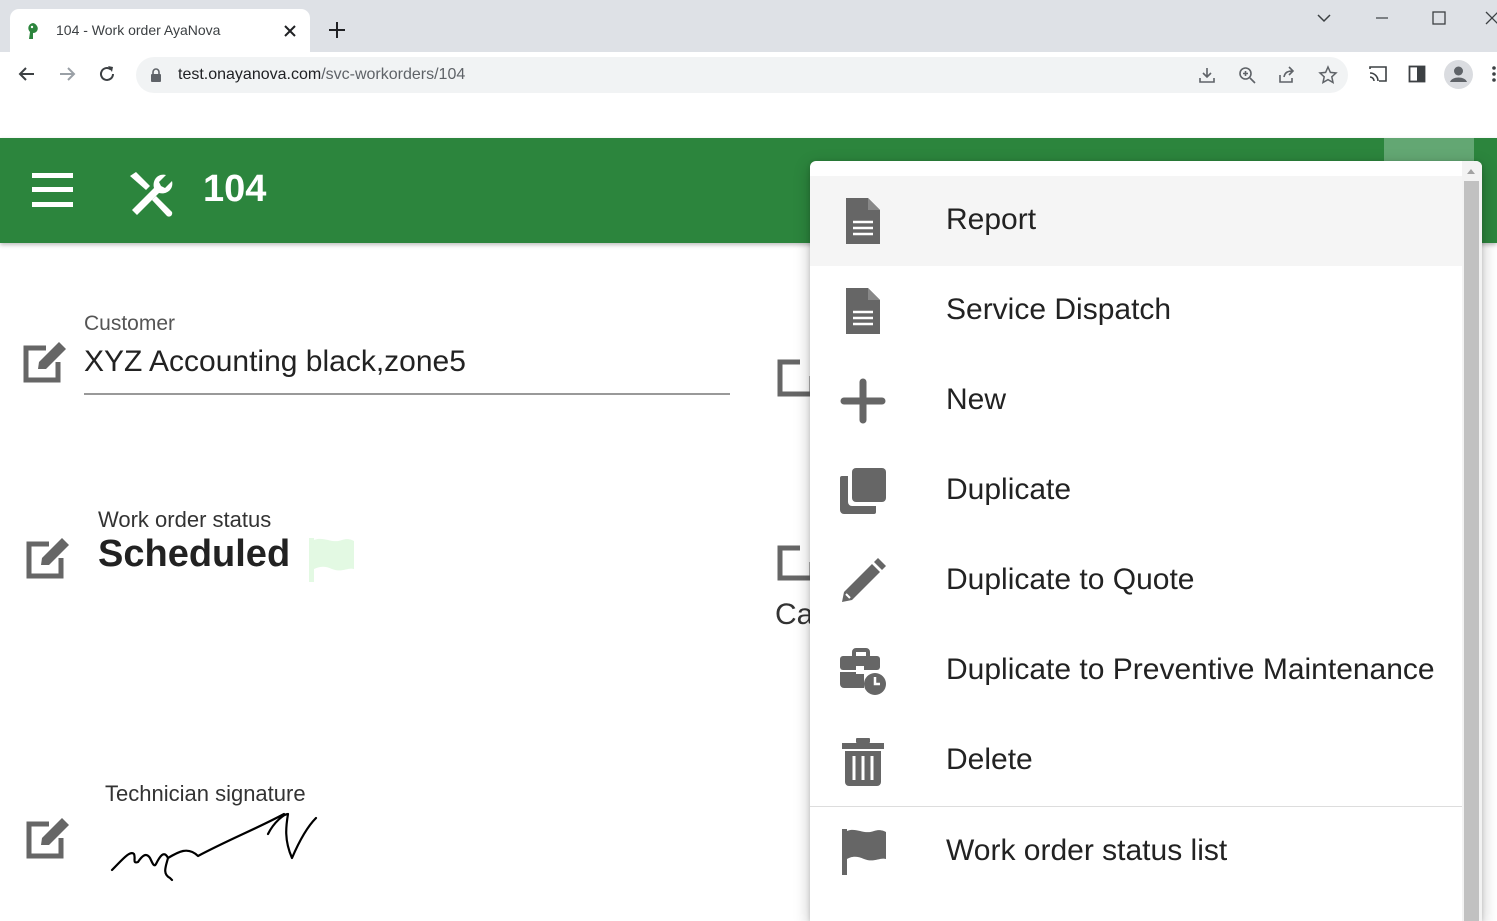 The height and width of the screenshot is (921, 1497). Describe the element at coordinates (1287, 75) in the screenshot. I see `share-icon` at that location.